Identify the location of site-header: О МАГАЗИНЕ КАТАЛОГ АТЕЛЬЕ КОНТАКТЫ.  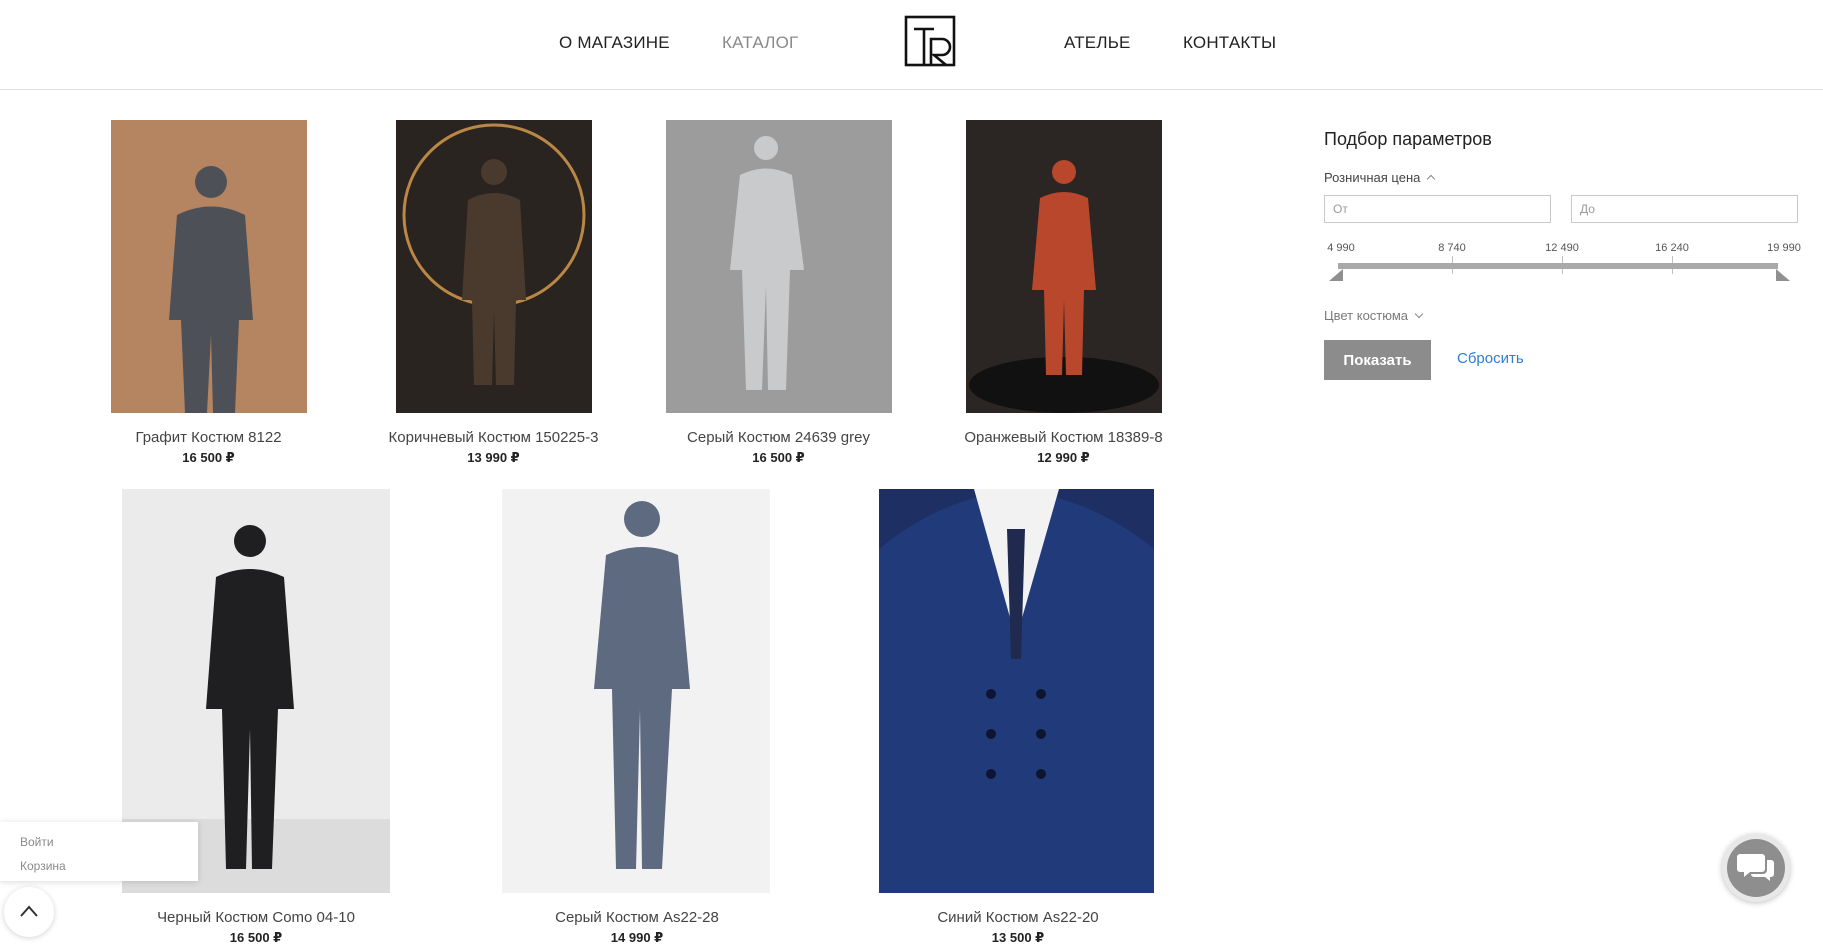
(911, 45).